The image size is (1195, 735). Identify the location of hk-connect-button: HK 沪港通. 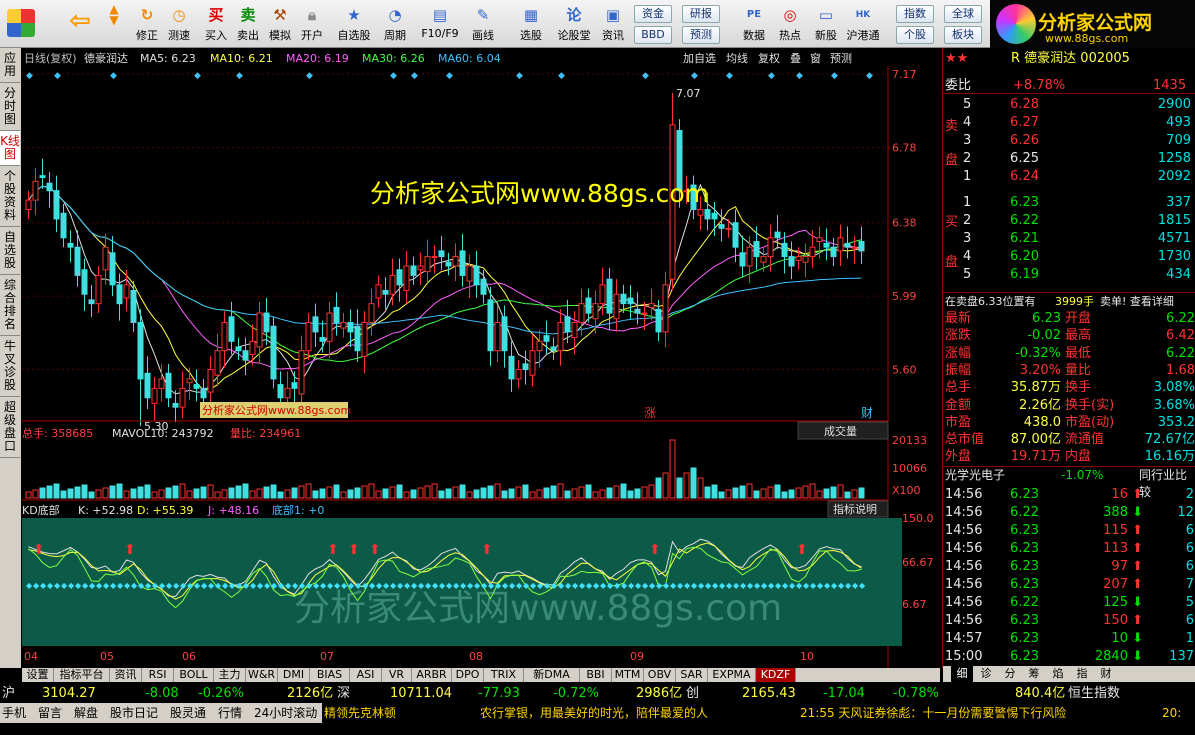
(863, 24).